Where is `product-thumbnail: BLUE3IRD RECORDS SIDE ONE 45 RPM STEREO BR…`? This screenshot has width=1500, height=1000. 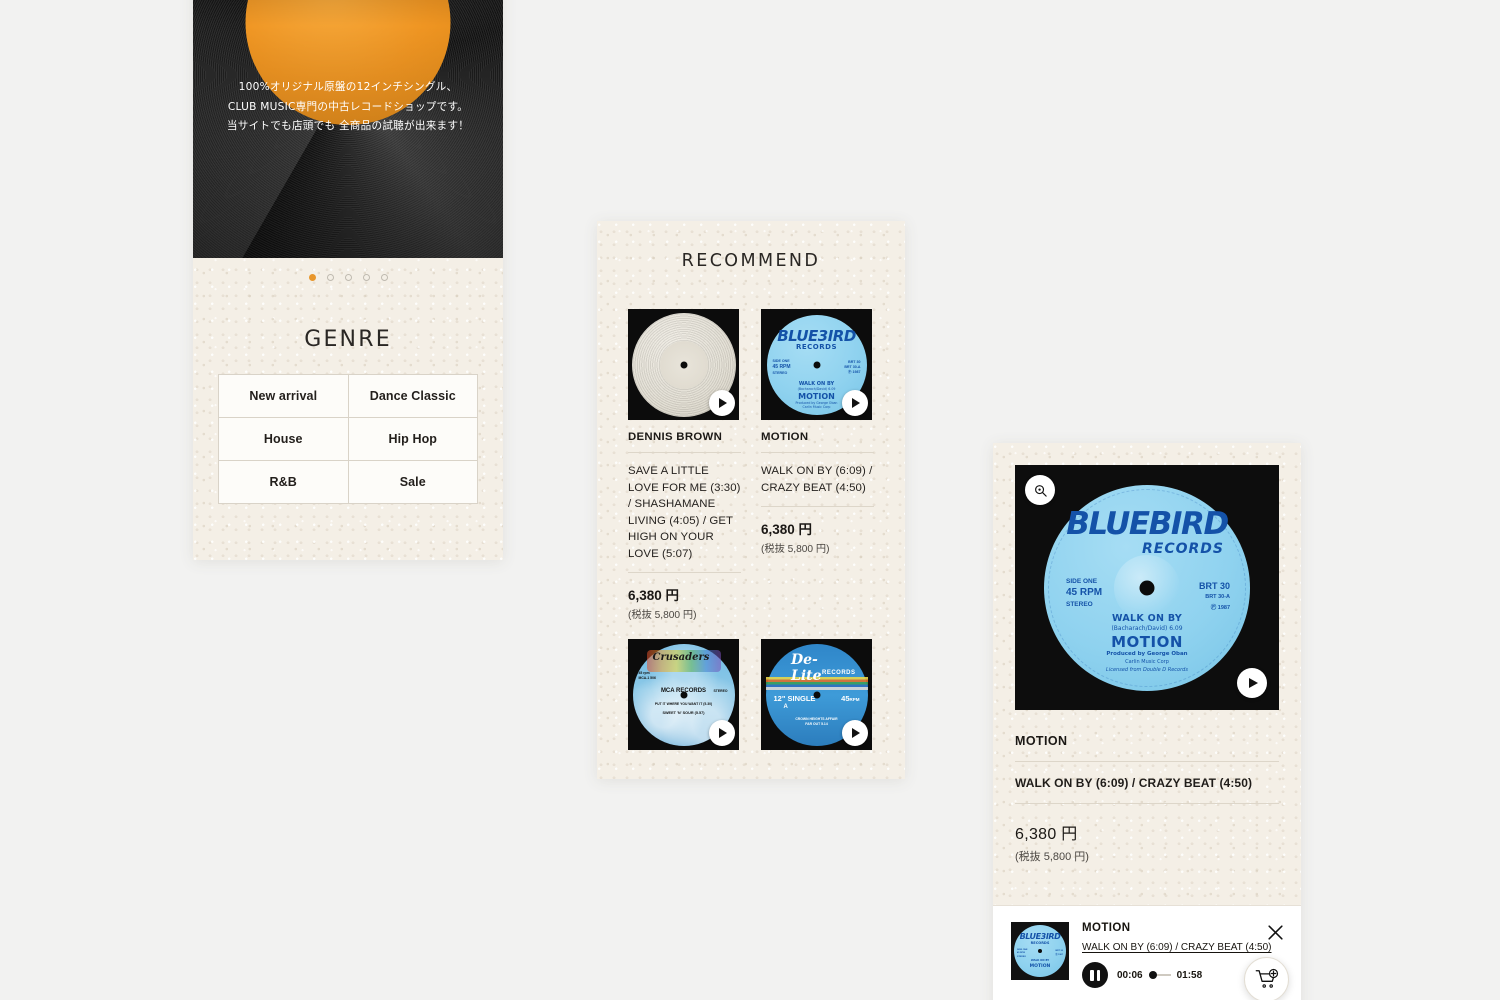 product-thumbnail: BLUE3IRD RECORDS SIDE ONE 45 RPM STEREO BR… is located at coordinates (816, 364).